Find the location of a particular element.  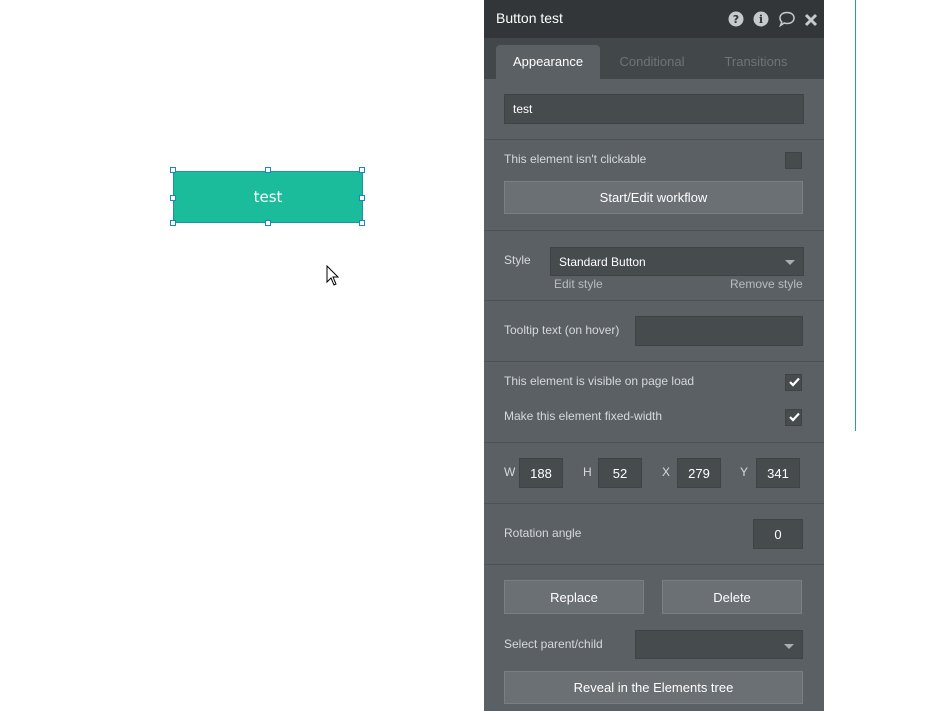

style-dropdown: Standard Button is located at coordinates (677, 261).